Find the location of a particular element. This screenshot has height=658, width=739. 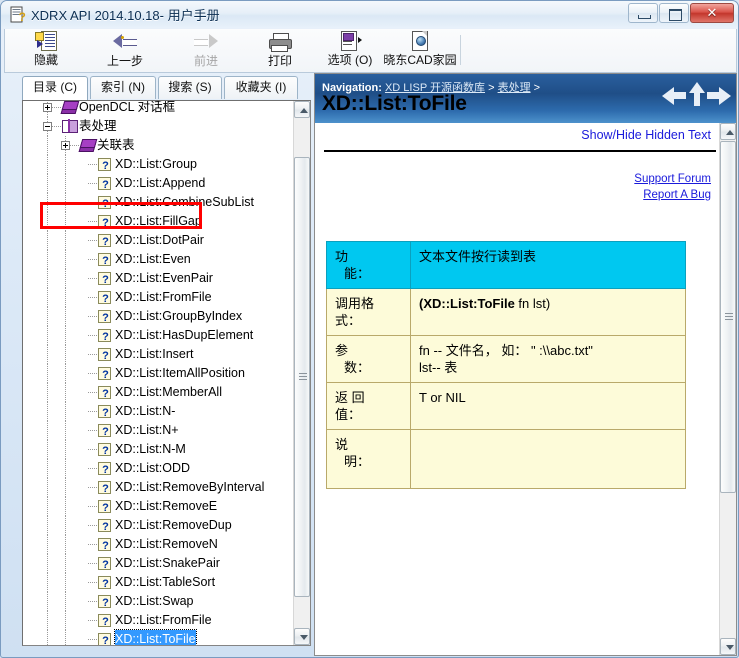

tab-contents: 目录 (C) is located at coordinates (55, 88).